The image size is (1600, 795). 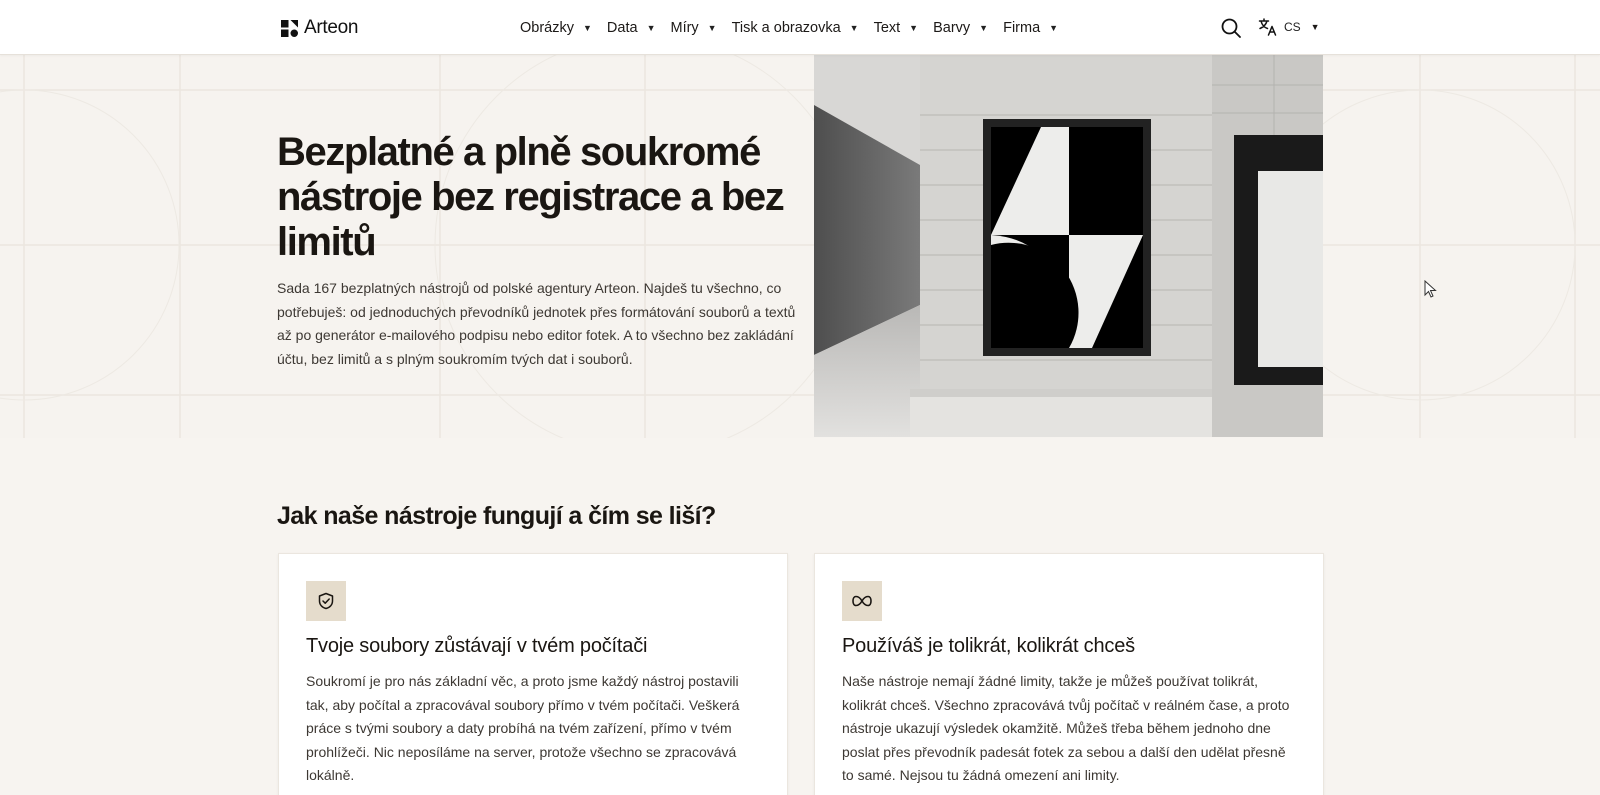 What do you see at coordinates (547, 27) in the screenshot?
I see `nav-label: Obrázky` at bounding box center [547, 27].